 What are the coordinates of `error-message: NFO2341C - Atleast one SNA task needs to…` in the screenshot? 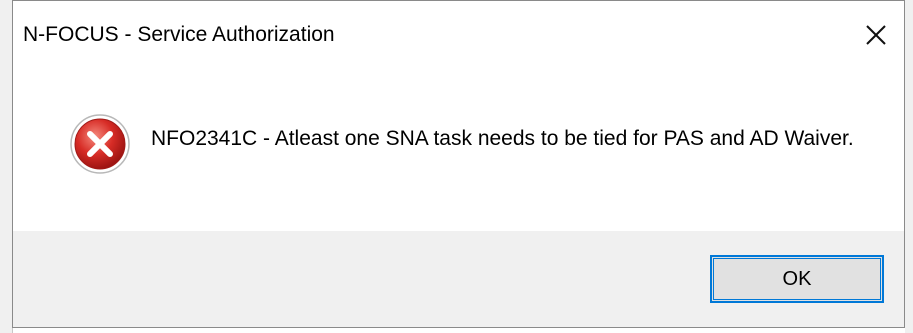 It's located at (502, 138).